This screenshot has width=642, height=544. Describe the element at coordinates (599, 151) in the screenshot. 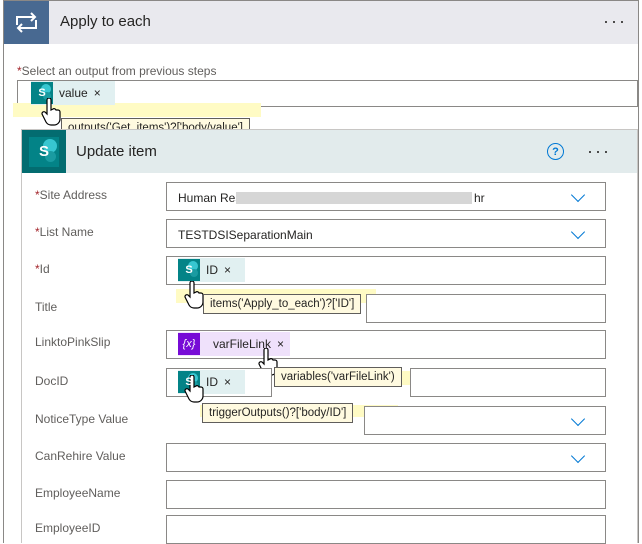

I see `update-item-more-button: ···` at that location.